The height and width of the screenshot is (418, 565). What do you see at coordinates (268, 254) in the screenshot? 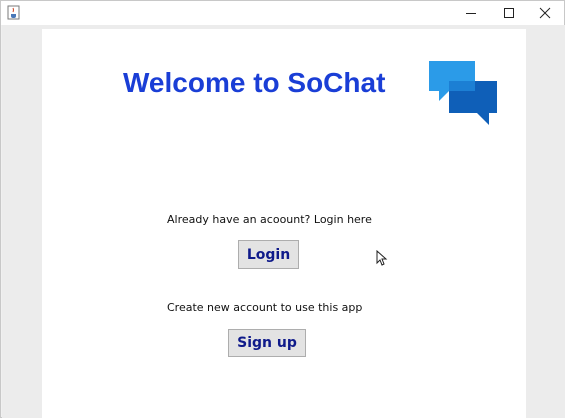
I see `login-button: Login` at bounding box center [268, 254].